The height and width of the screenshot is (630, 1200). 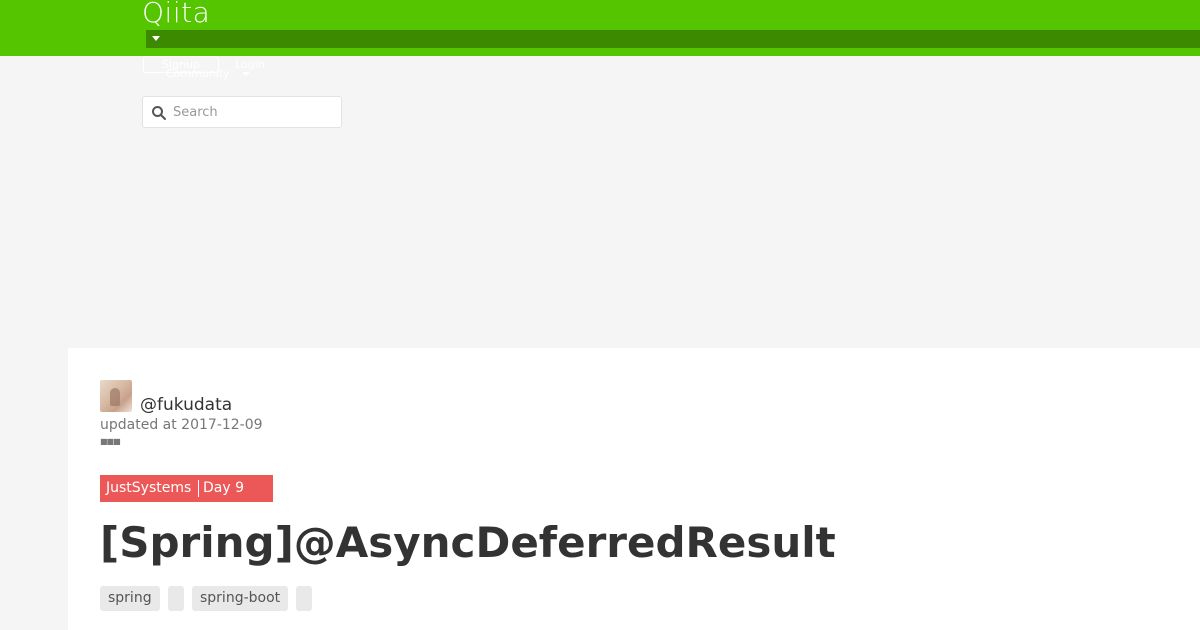 What do you see at coordinates (673, 39) in the screenshot?
I see `global-dropdown-bar` at bounding box center [673, 39].